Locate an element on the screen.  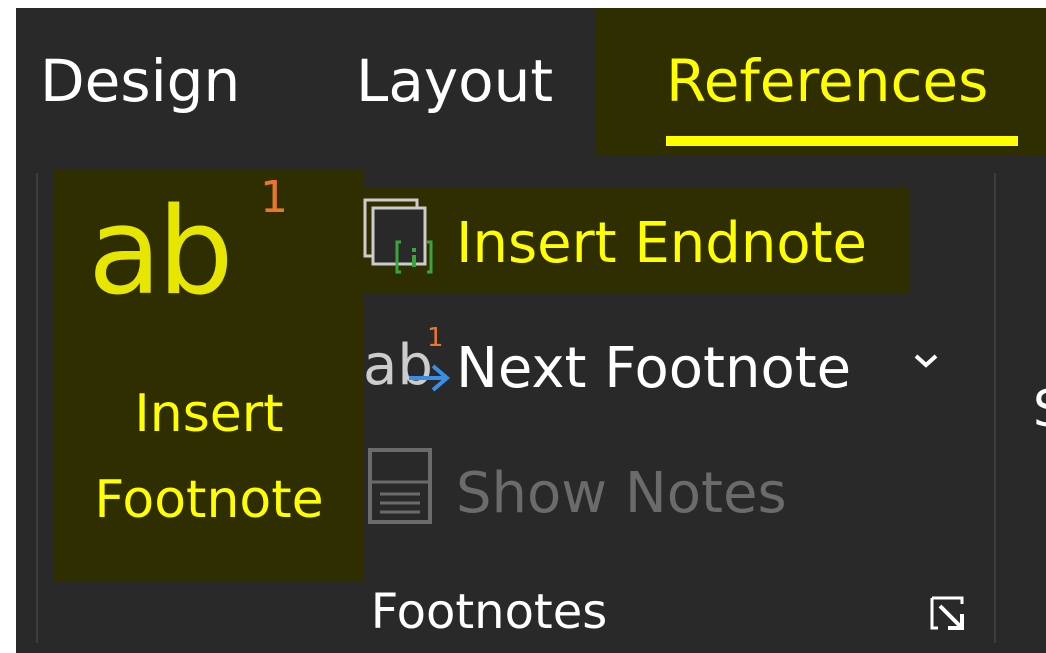
tab-references: References is located at coordinates (821, 82).